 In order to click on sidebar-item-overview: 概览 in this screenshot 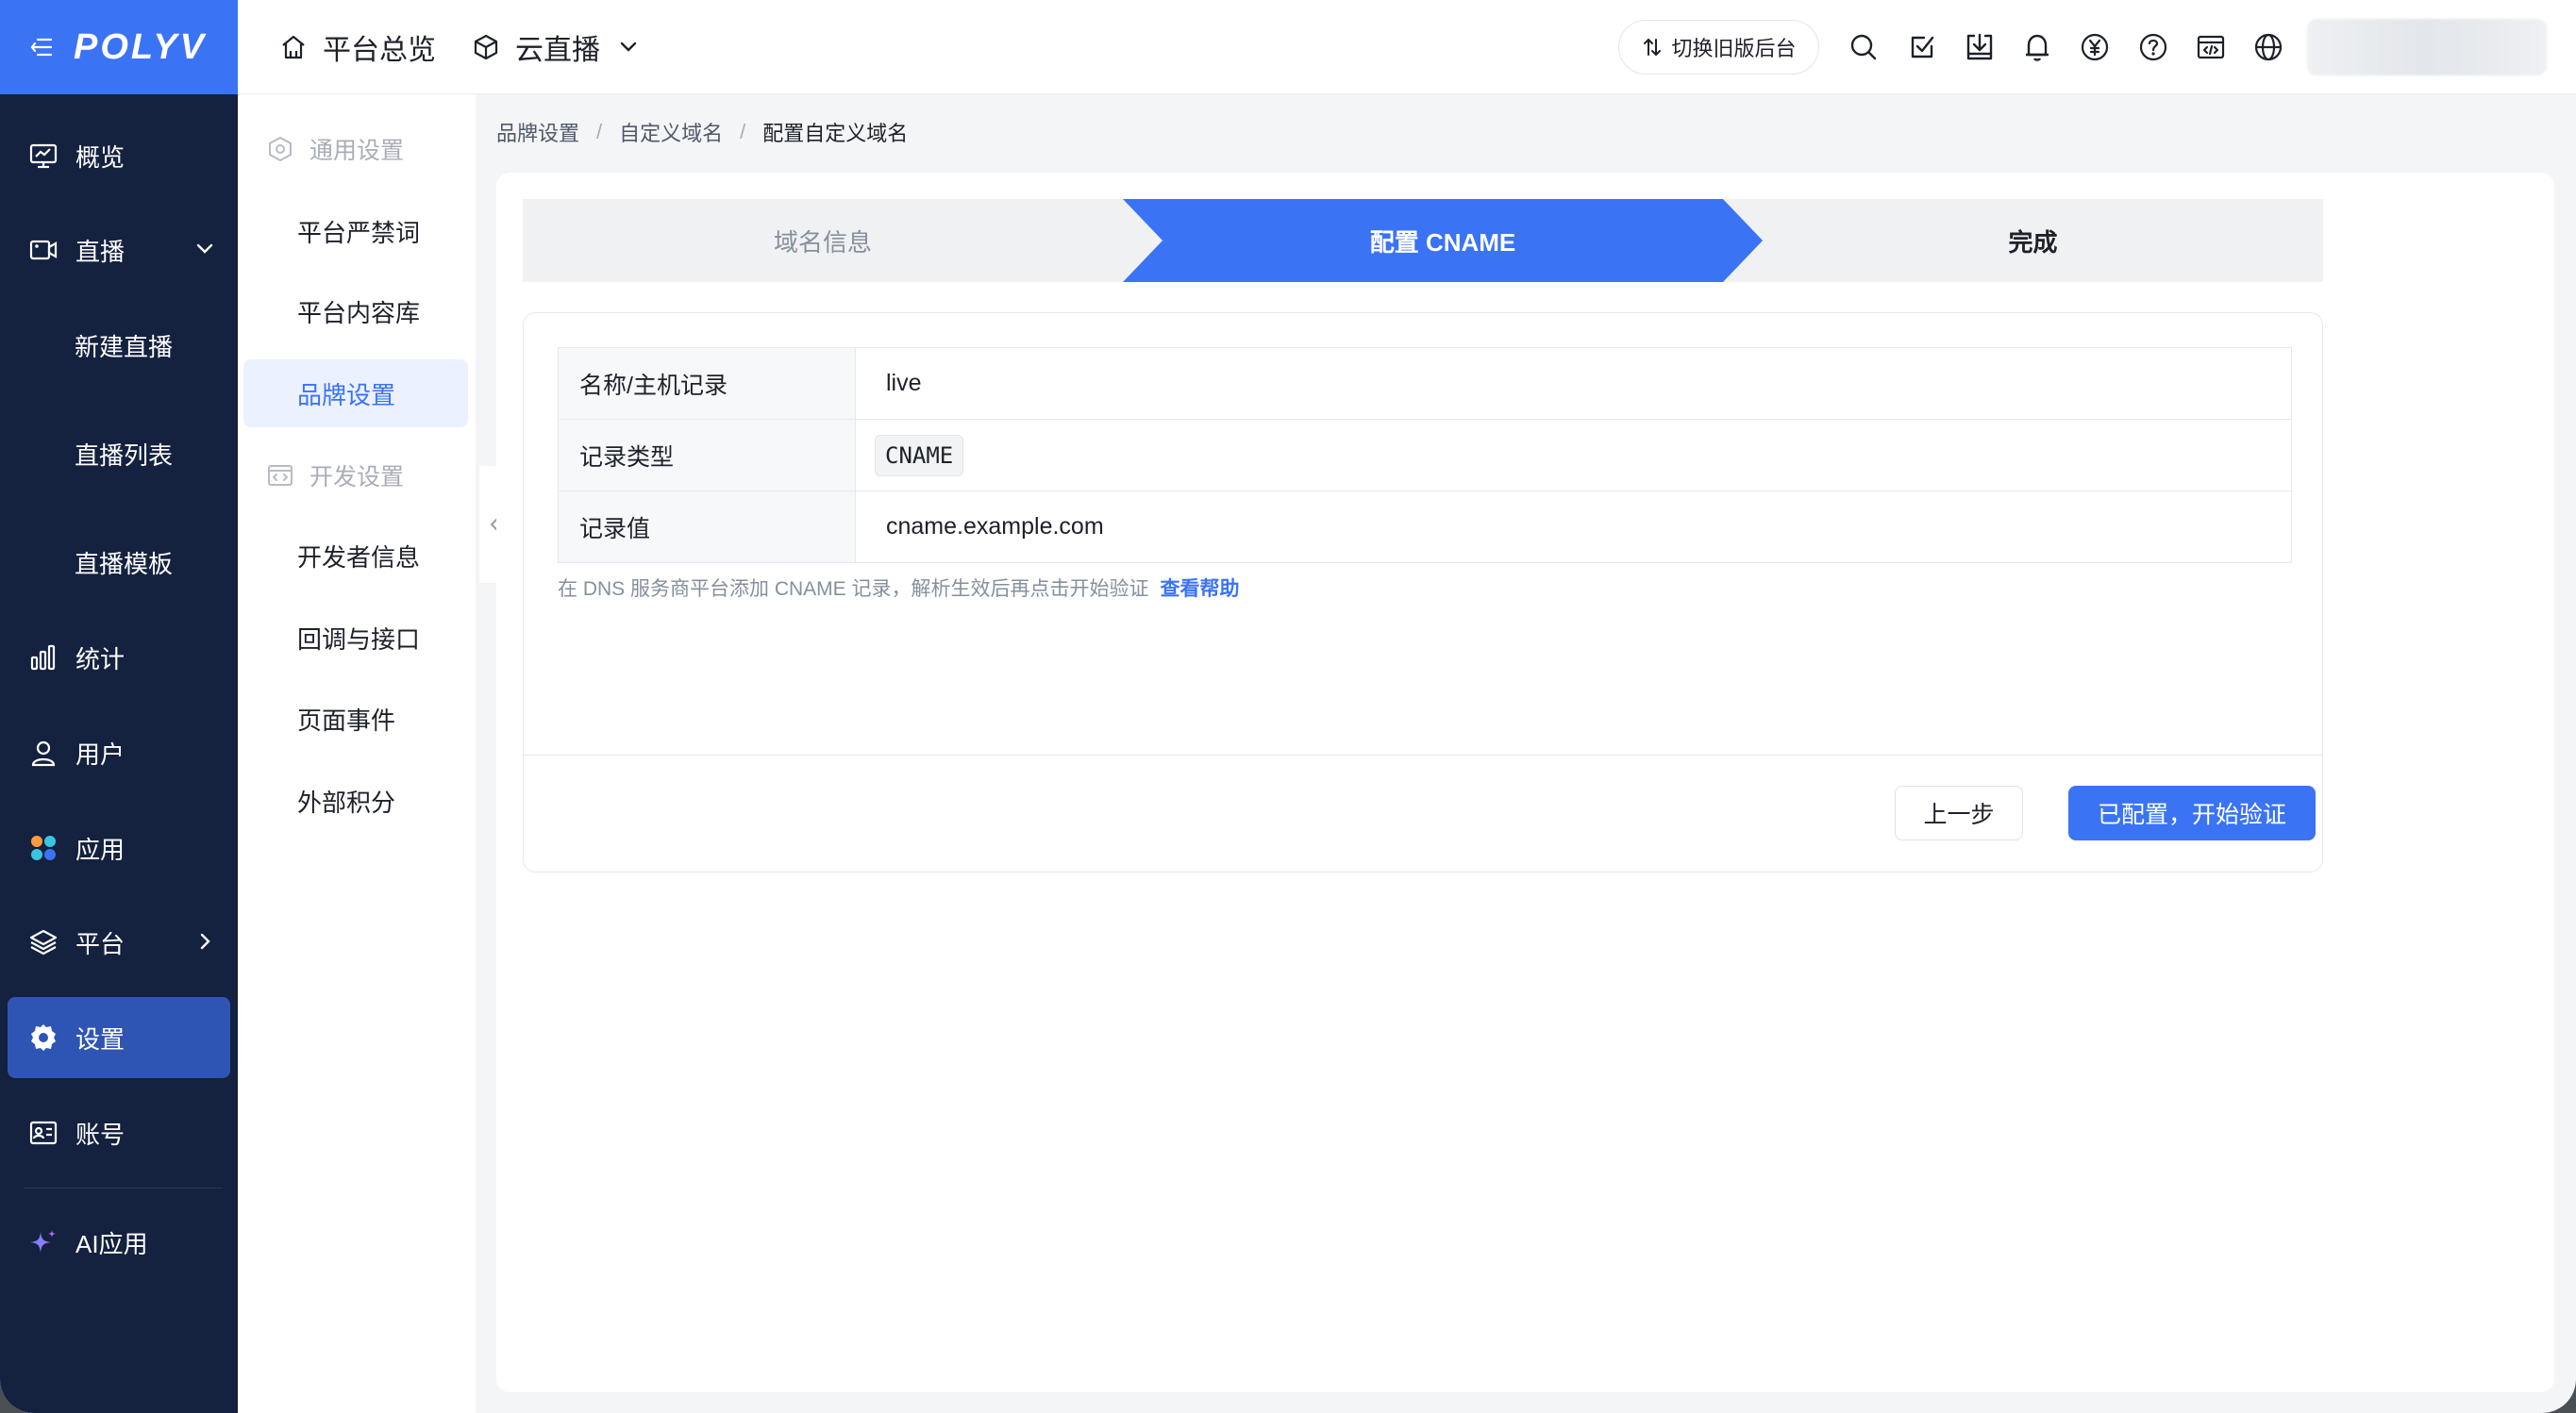, I will do `click(119, 156)`.